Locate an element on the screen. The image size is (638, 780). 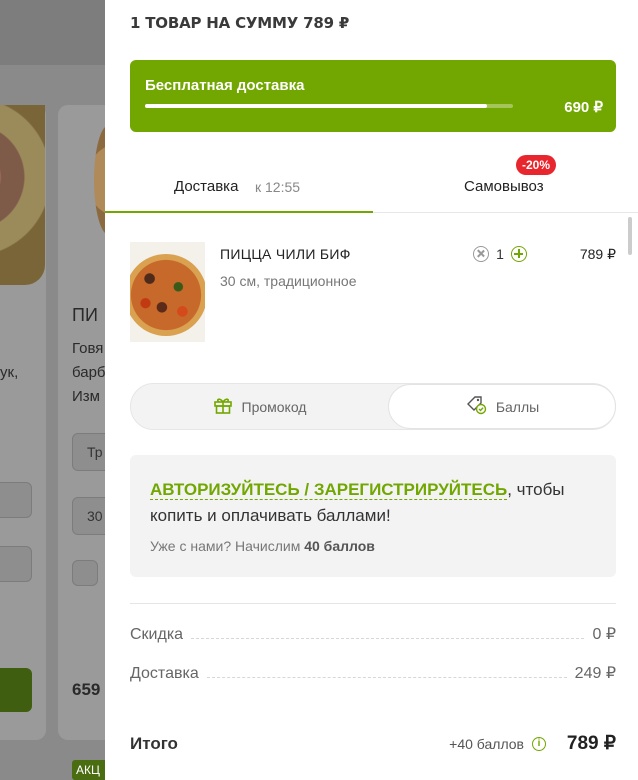
tab-delivery: Доставка к 12:55 is located at coordinates (239, 181).